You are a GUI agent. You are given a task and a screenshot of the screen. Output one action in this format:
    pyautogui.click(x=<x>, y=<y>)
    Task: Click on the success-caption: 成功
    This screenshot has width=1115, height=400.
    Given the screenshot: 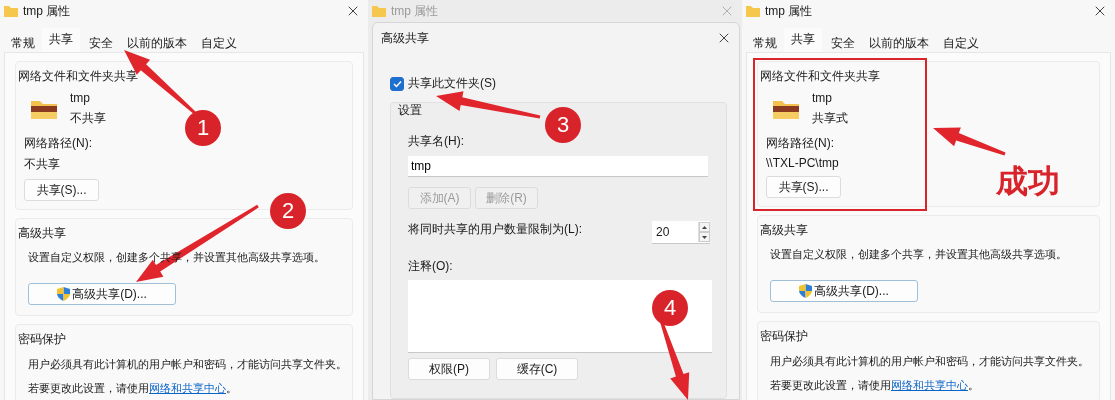 What is the action you would take?
    pyautogui.click(x=1028, y=181)
    